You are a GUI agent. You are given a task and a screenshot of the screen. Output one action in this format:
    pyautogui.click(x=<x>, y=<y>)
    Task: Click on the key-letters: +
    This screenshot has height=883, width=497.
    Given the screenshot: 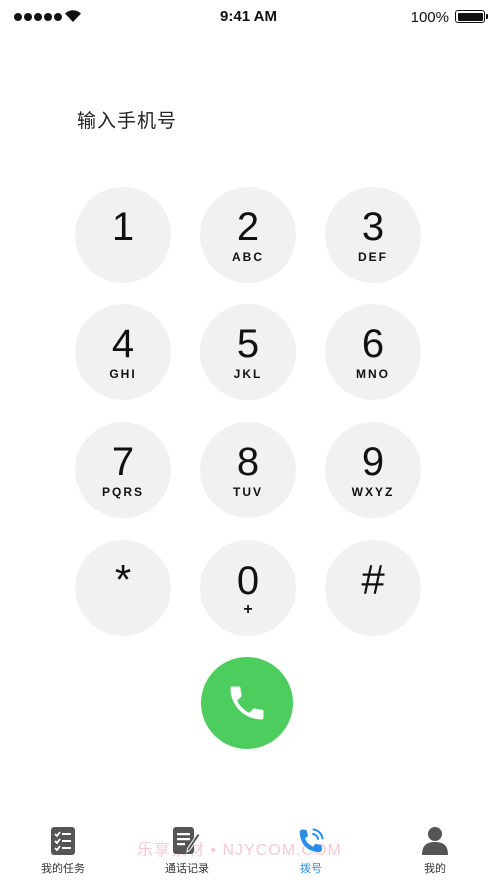 What is the action you would take?
    pyautogui.click(x=248, y=609)
    